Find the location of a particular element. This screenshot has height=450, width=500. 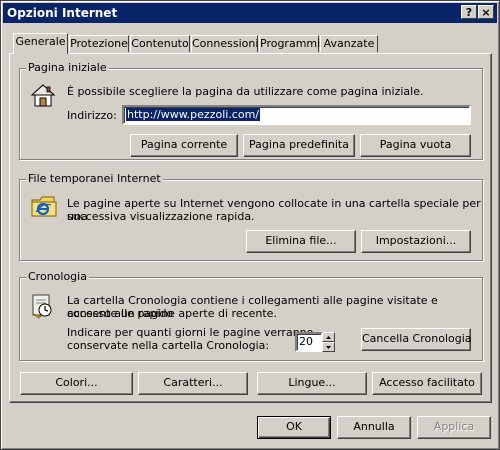

days-down-arrow-icon is located at coordinates (328, 347).